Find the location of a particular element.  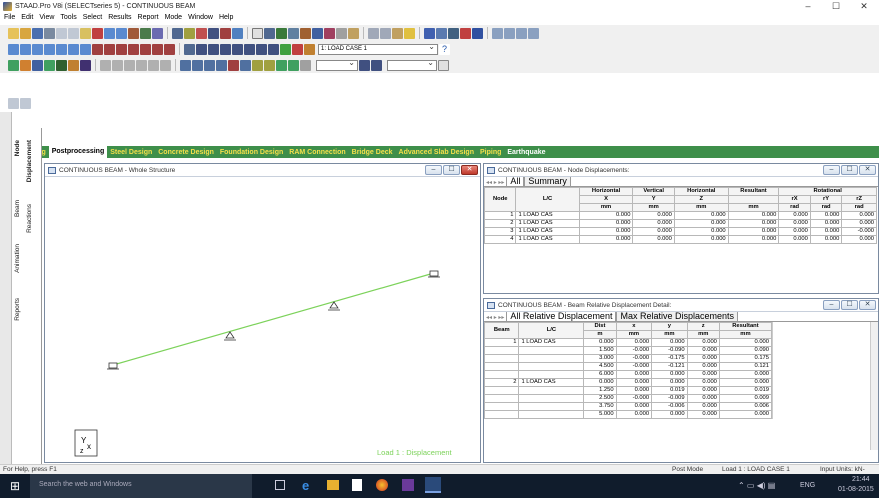

window-tile-icon is located at coordinates (497, 33).